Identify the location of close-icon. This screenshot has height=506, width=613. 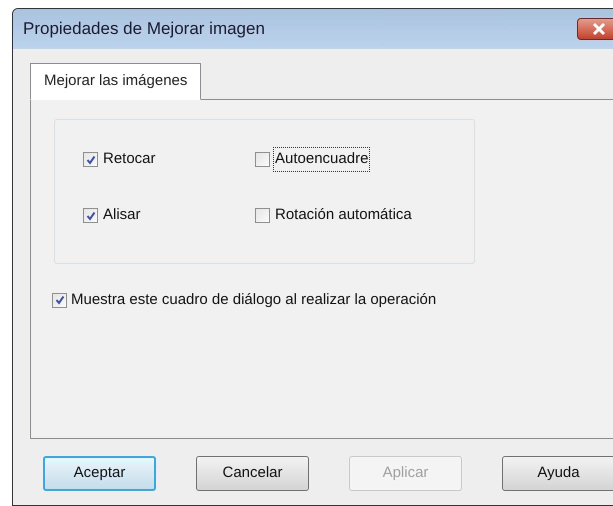
(599, 29).